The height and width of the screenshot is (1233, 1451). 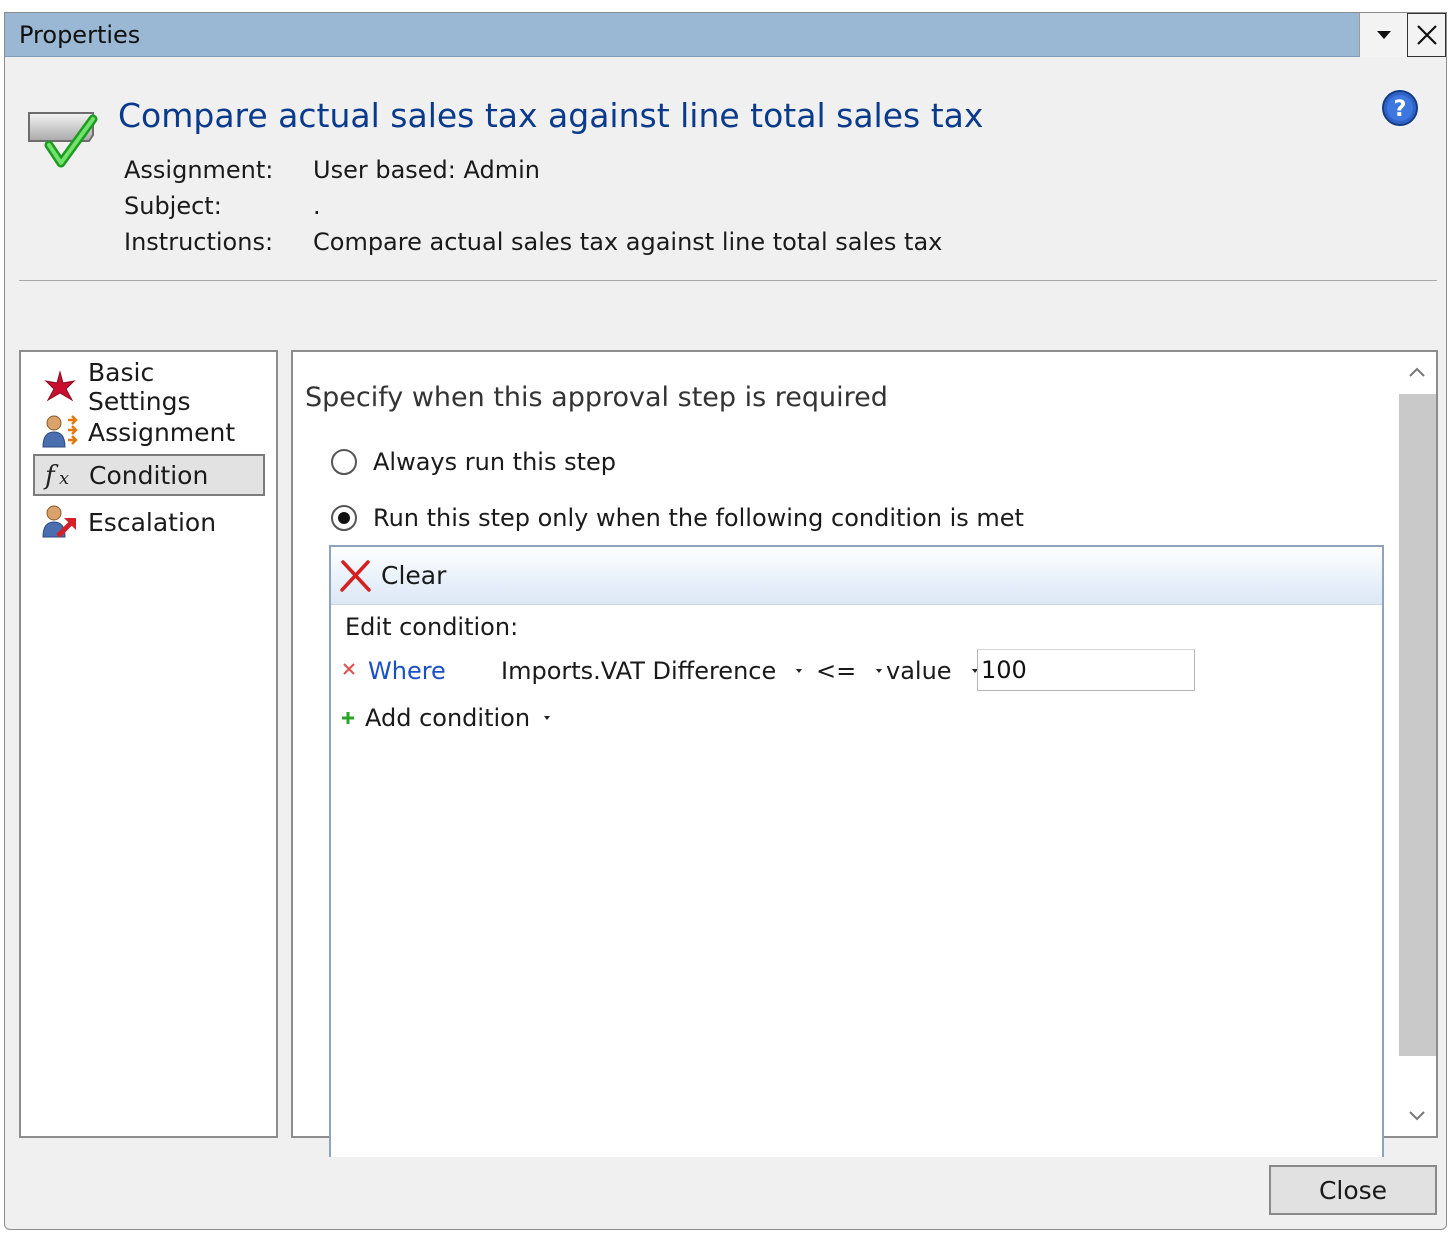 I want to click on value-type-dropdown-value: value, so click(x=919, y=671).